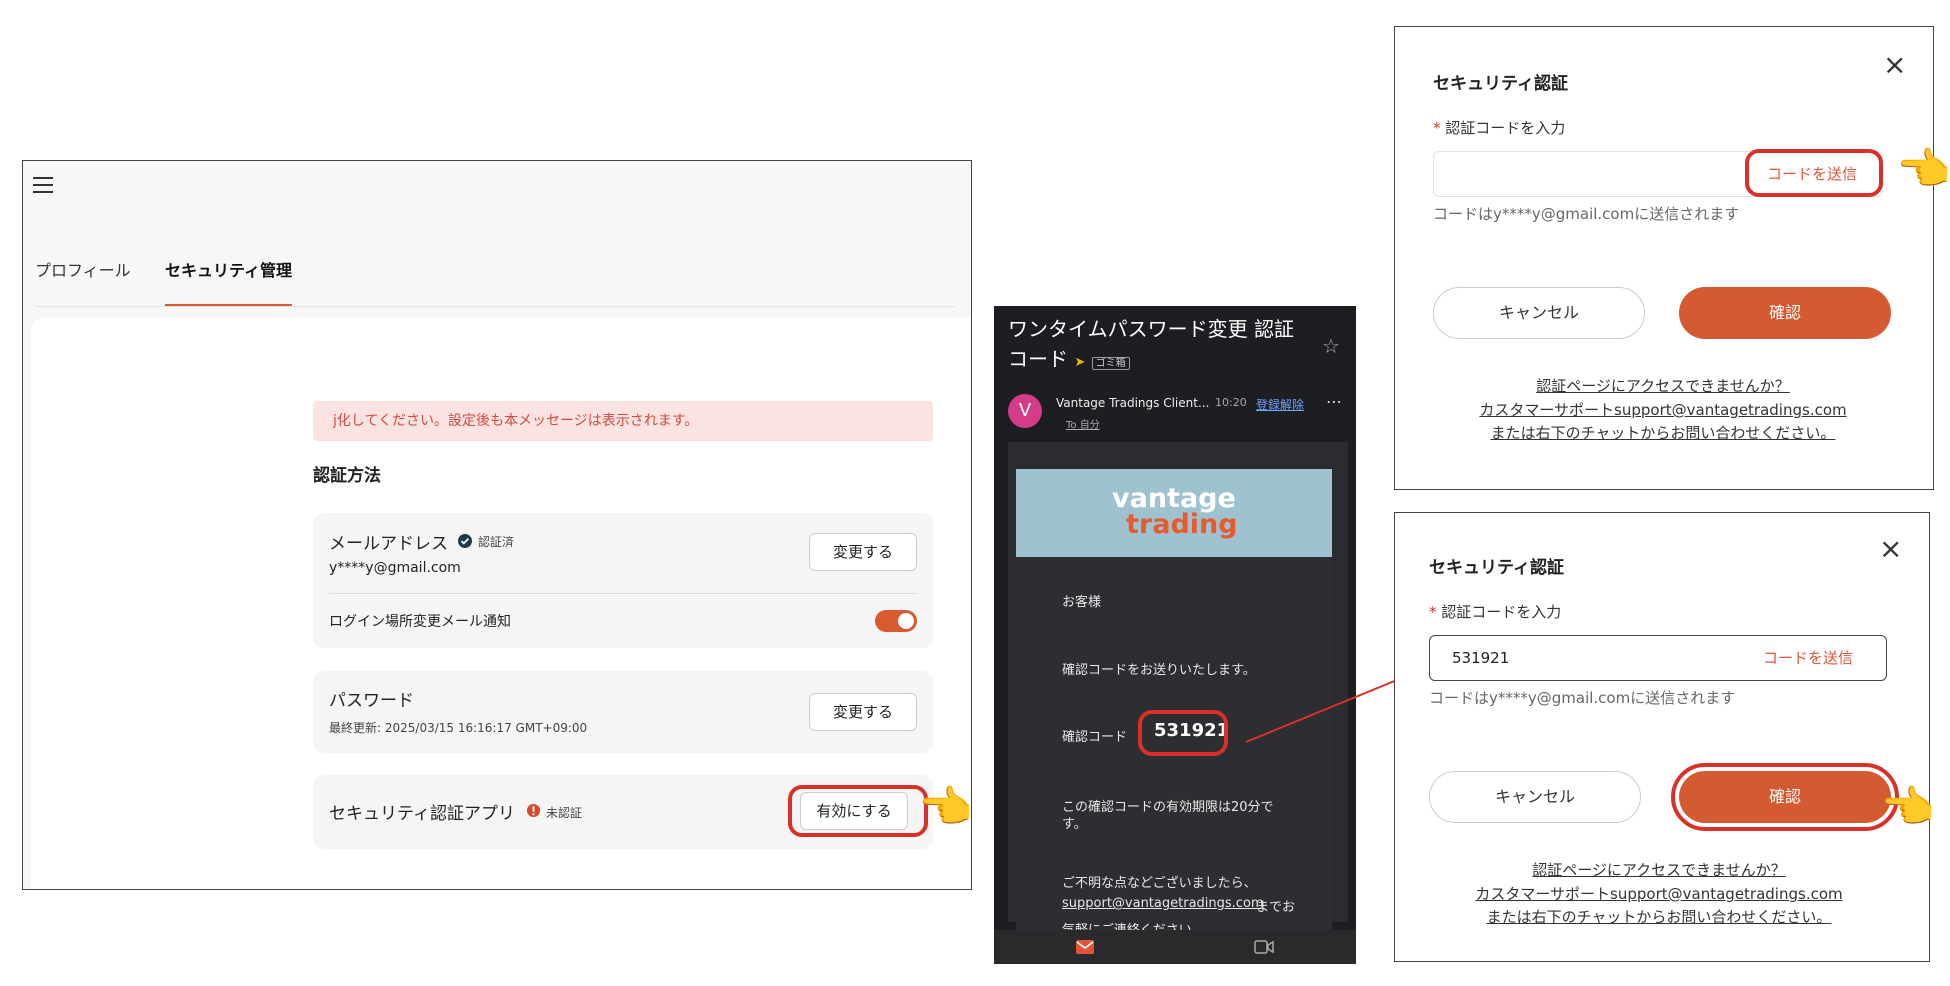 The image size is (1950, 986). I want to click on email-footer, so click(1175, 947).